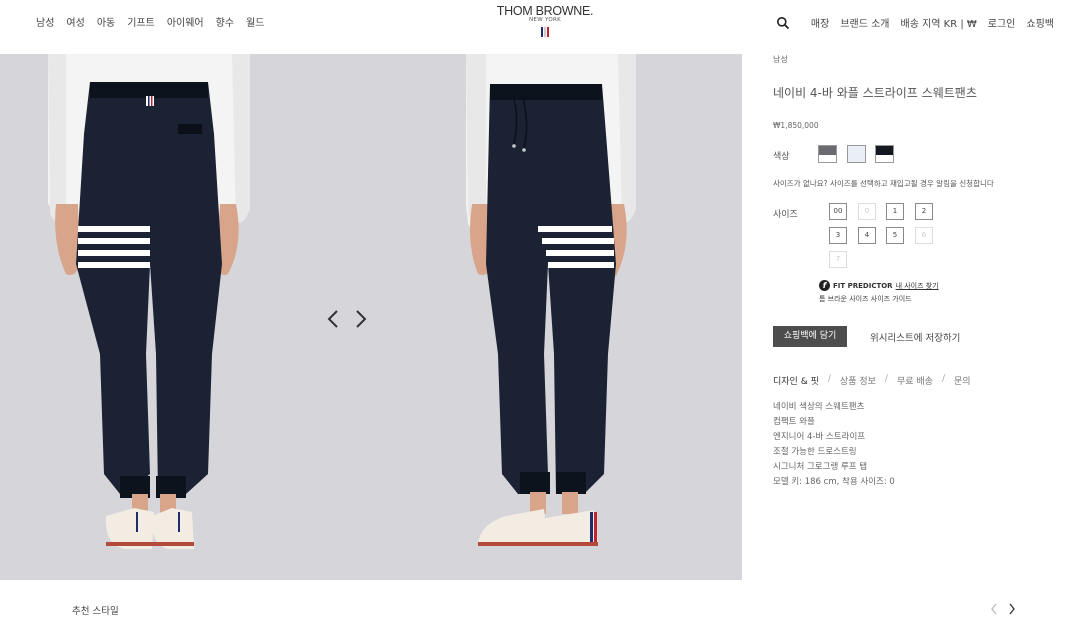 The image size is (1080, 621). What do you see at coordinates (838, 235) in the screenshot?
I see `size-option-3: 3` at bounding box center [838, 235].